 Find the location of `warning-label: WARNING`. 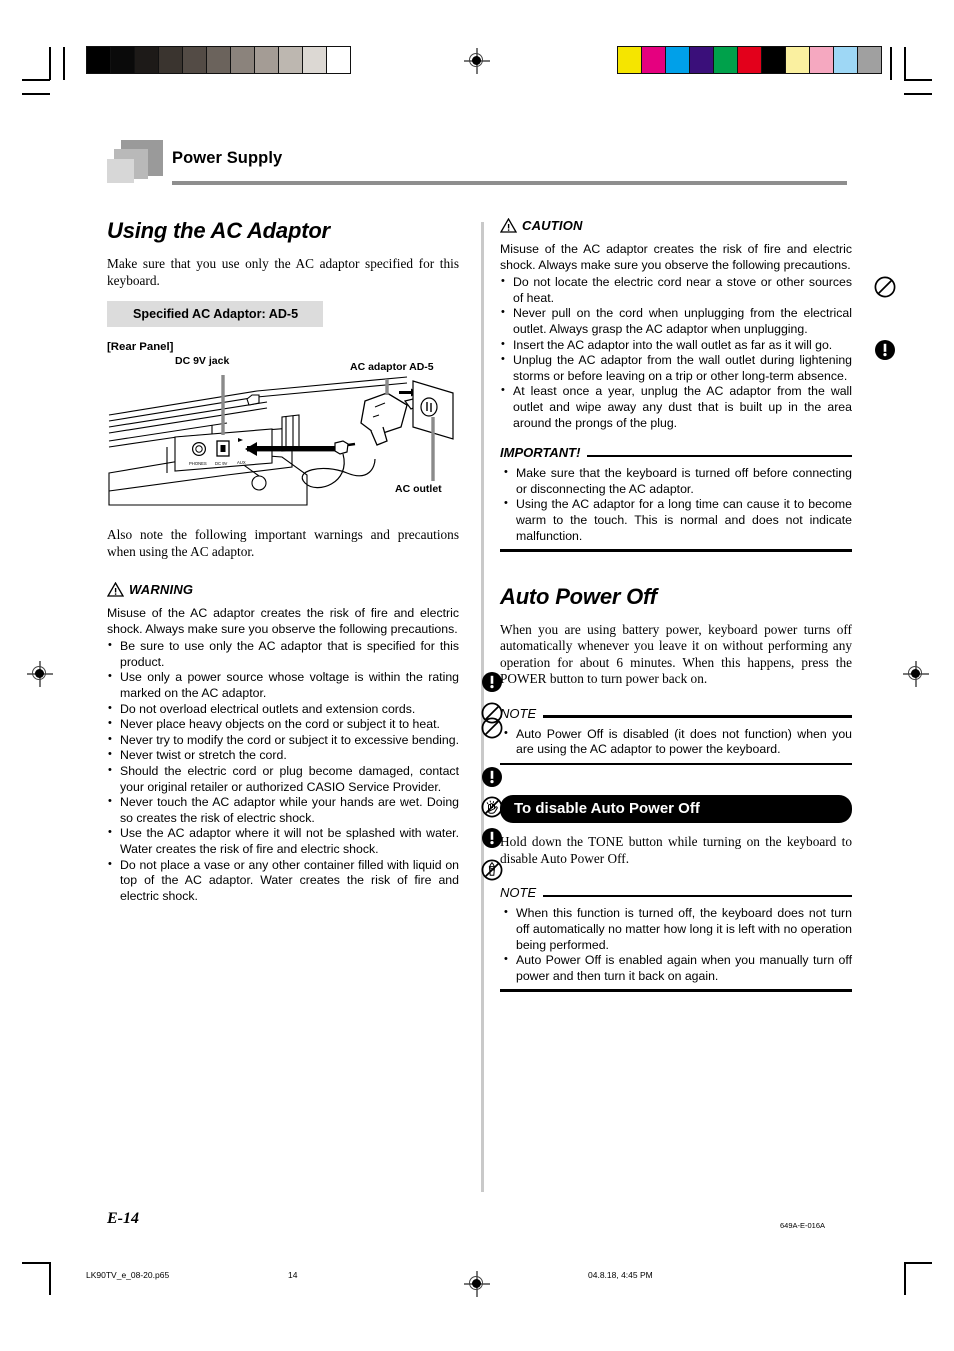

warning-label: WARNING is located at coordinates (161, 589).